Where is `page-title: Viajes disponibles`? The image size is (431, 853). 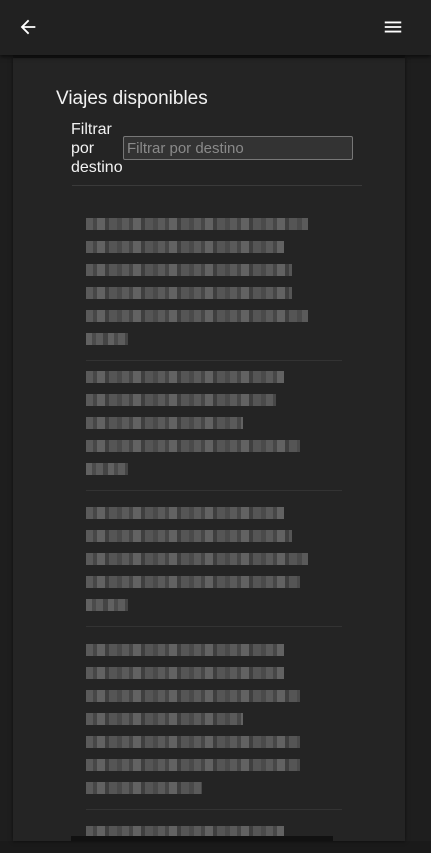 page-title: Viajes disponibles is located at coordinates (132, 98).